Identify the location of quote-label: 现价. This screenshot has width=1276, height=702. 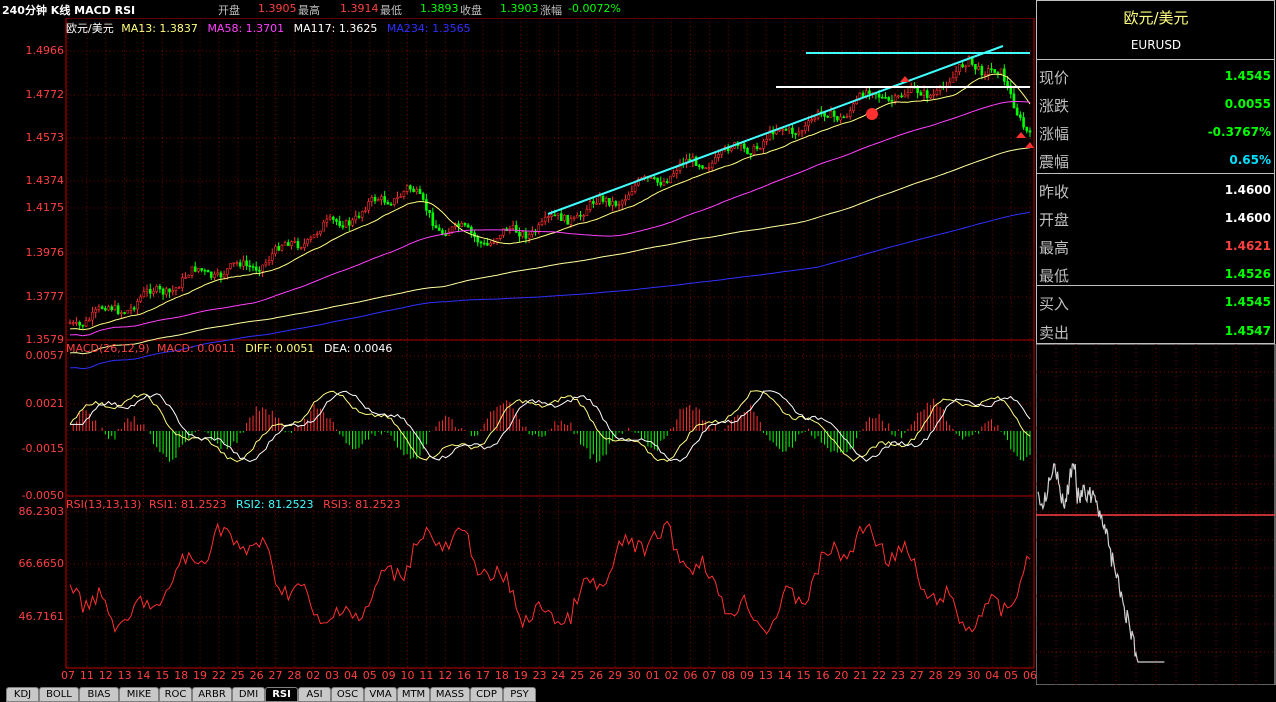
(1054, 78).